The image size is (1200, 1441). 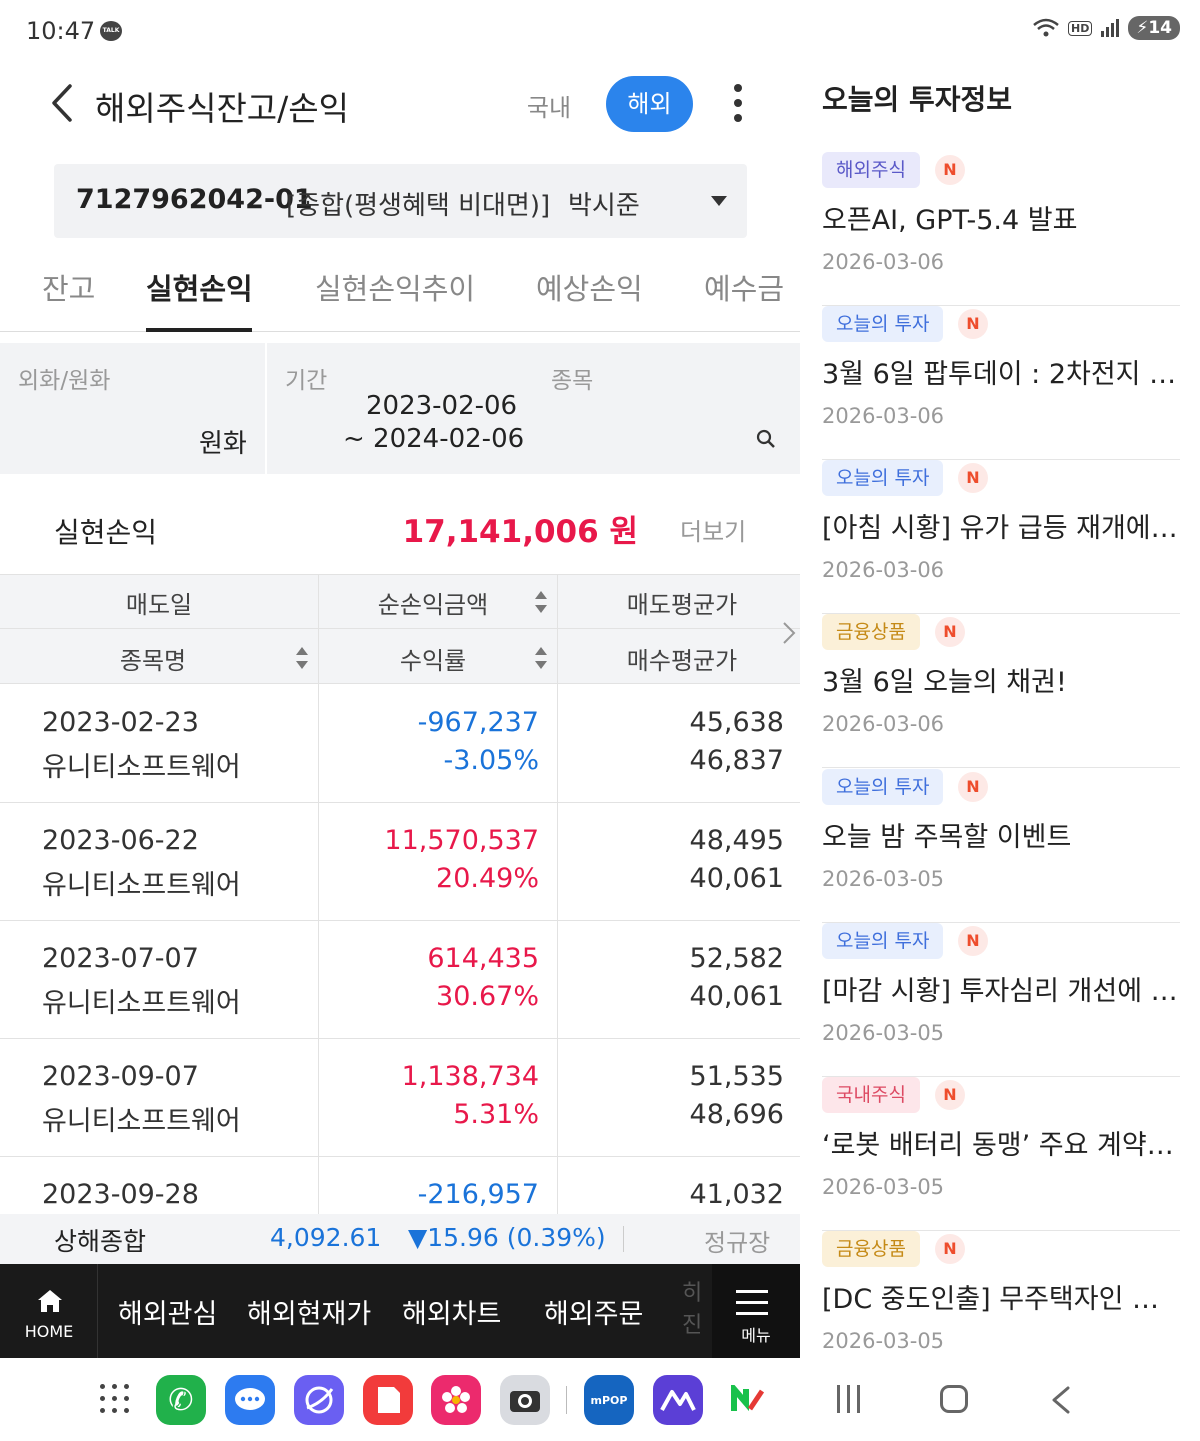 What do you see at coordinates (744, 287) in the screenshot?
I see `tab-deposit: 예수금` at bounding box center [744, 287].